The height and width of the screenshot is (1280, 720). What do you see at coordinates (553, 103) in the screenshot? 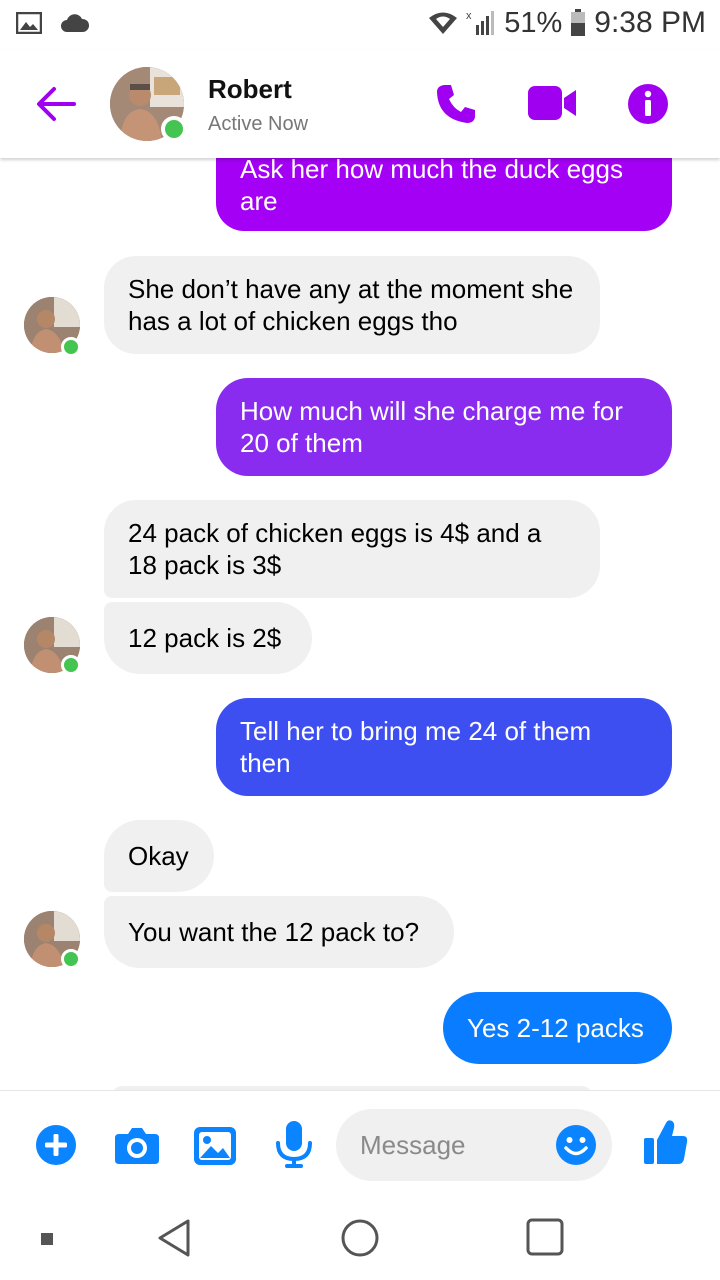
I see `video-camera-icon` at bounding box center [553, 103].